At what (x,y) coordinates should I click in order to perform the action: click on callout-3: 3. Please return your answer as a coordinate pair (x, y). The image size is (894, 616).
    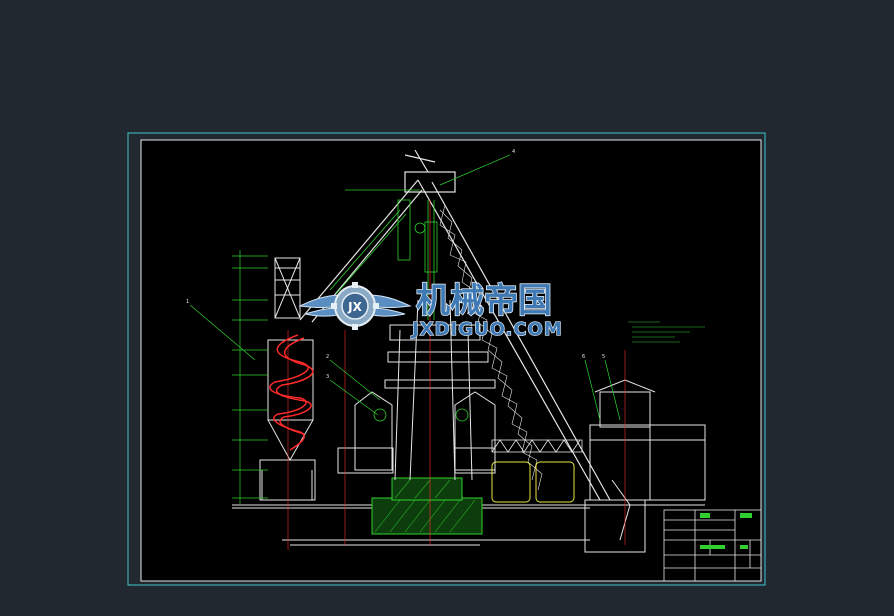
    Looking at the image, I should click on (327, 377).